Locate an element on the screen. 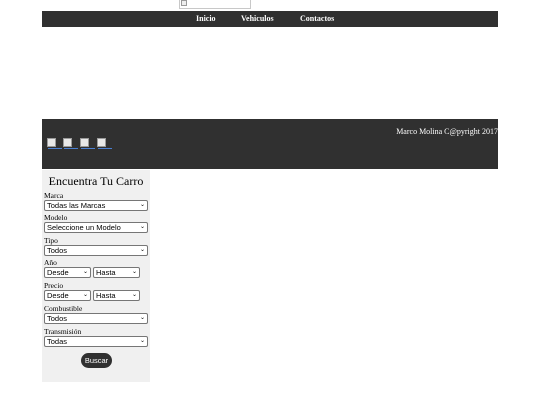 Image resolution: width=540 pixels, height=405 pixels. combustible-label: Combustible is located at coordinates (63, 308).